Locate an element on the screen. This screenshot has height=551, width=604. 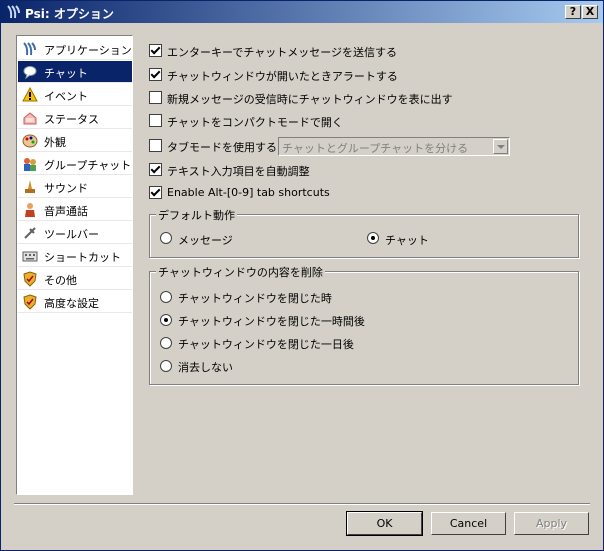
voice-call-icon is located at coordinates (30, 210).